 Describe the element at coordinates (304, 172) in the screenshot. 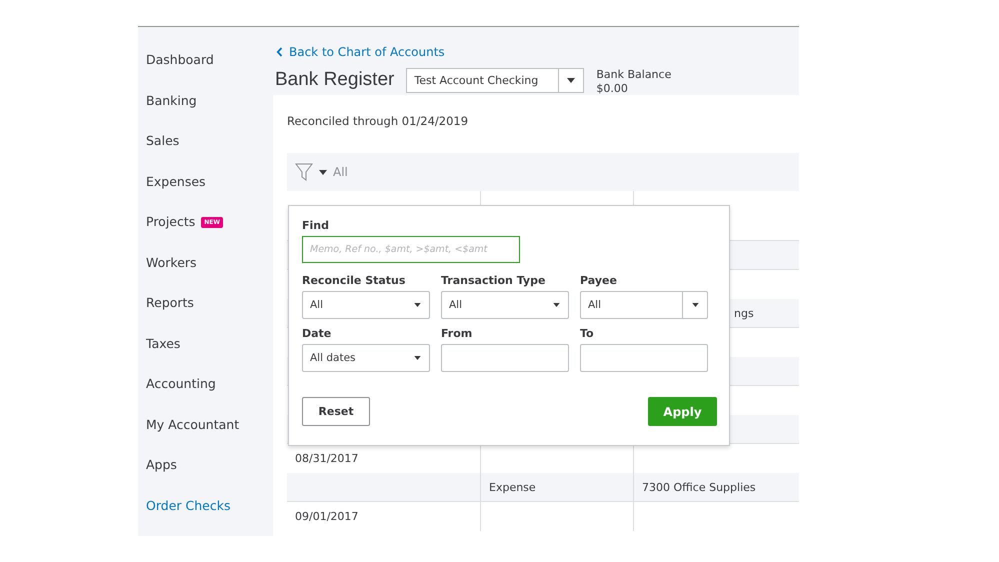

I see `filter-icon` at that location.